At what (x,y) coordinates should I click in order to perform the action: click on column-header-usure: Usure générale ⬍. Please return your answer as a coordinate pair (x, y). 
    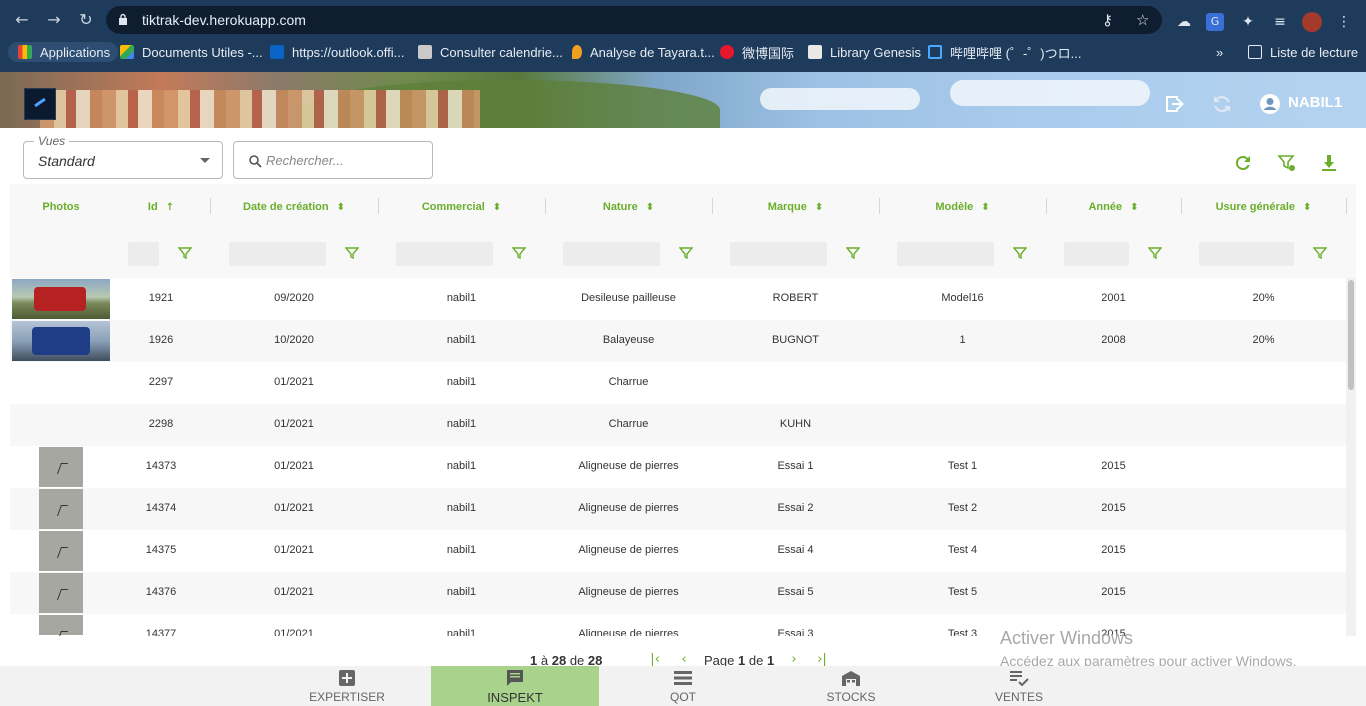
    Looking at the image, I should click on (1263, 207).